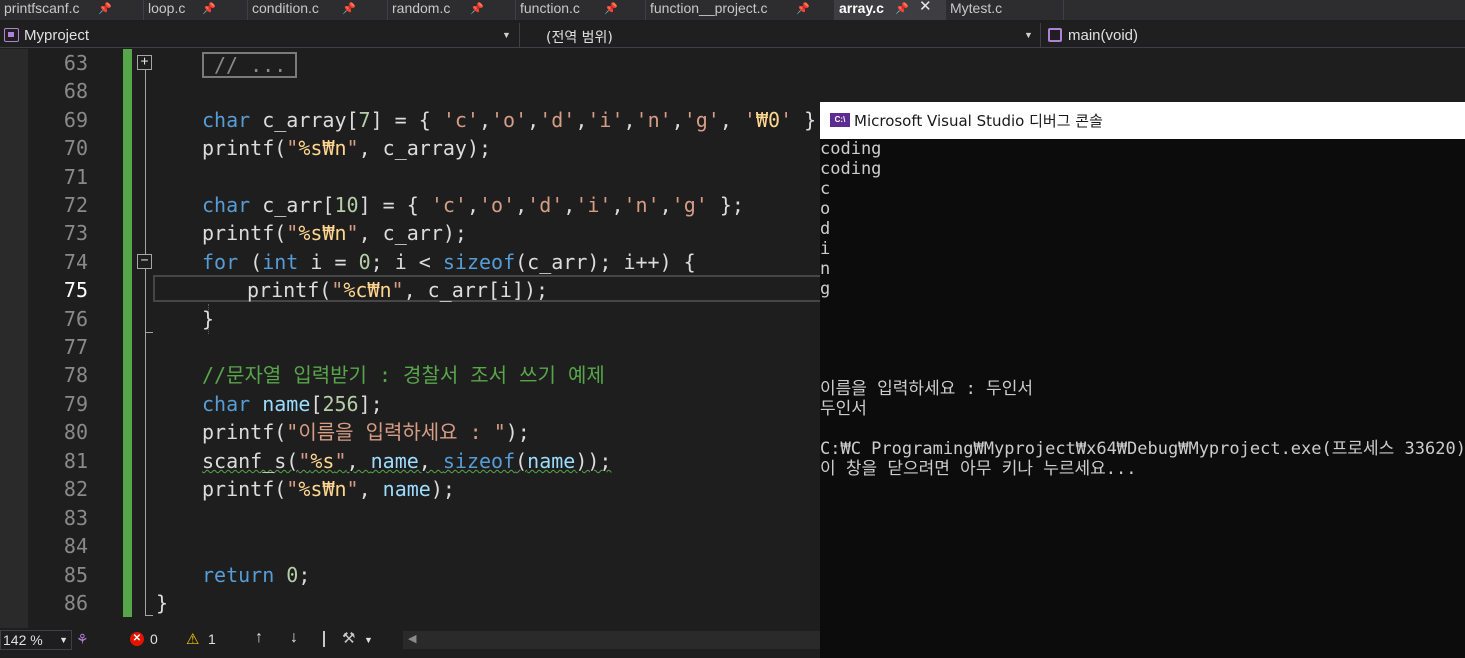 This screenshot has width=1465, height=658. What do you see at coordinates (410, 518) in the screenshot?
I see `code-line: 83` at bounding box center [410, 518].